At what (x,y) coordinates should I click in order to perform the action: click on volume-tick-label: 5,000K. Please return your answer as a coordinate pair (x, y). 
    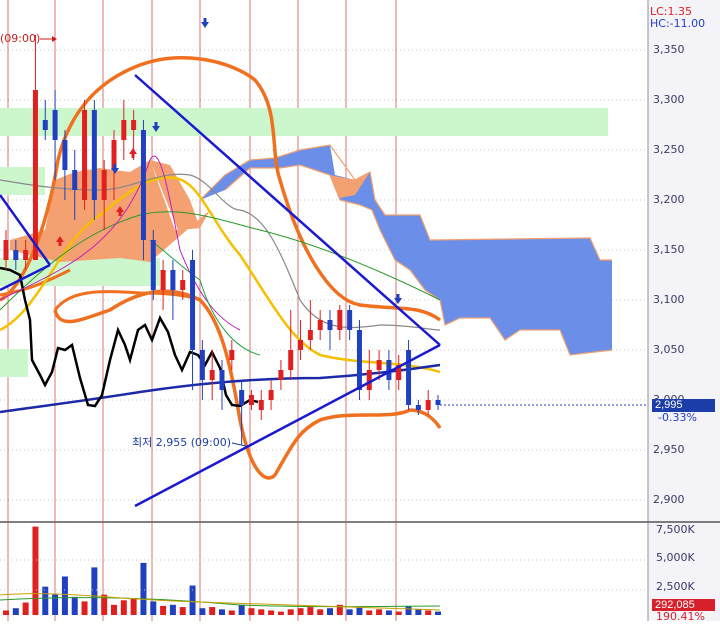
    Looking at the image, I should click on (675, 558).